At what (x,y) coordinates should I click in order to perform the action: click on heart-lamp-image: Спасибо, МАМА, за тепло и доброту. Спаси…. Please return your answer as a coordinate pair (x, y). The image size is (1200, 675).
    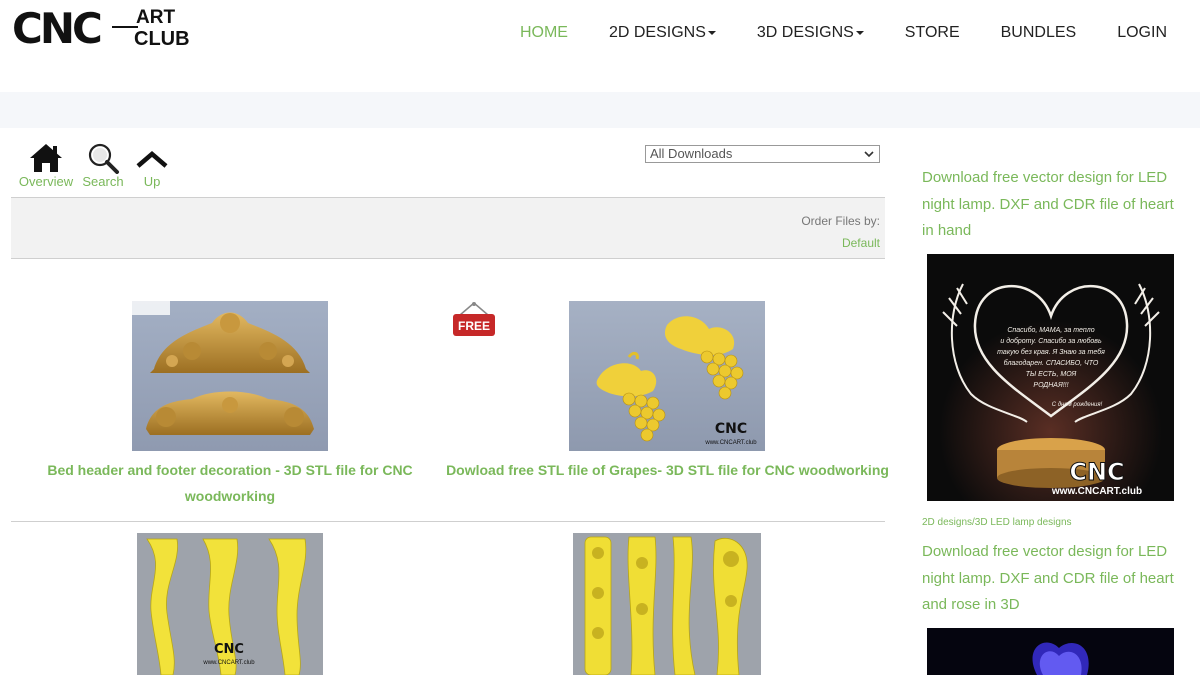
    Looking at the image, I should click on (1050, 377).